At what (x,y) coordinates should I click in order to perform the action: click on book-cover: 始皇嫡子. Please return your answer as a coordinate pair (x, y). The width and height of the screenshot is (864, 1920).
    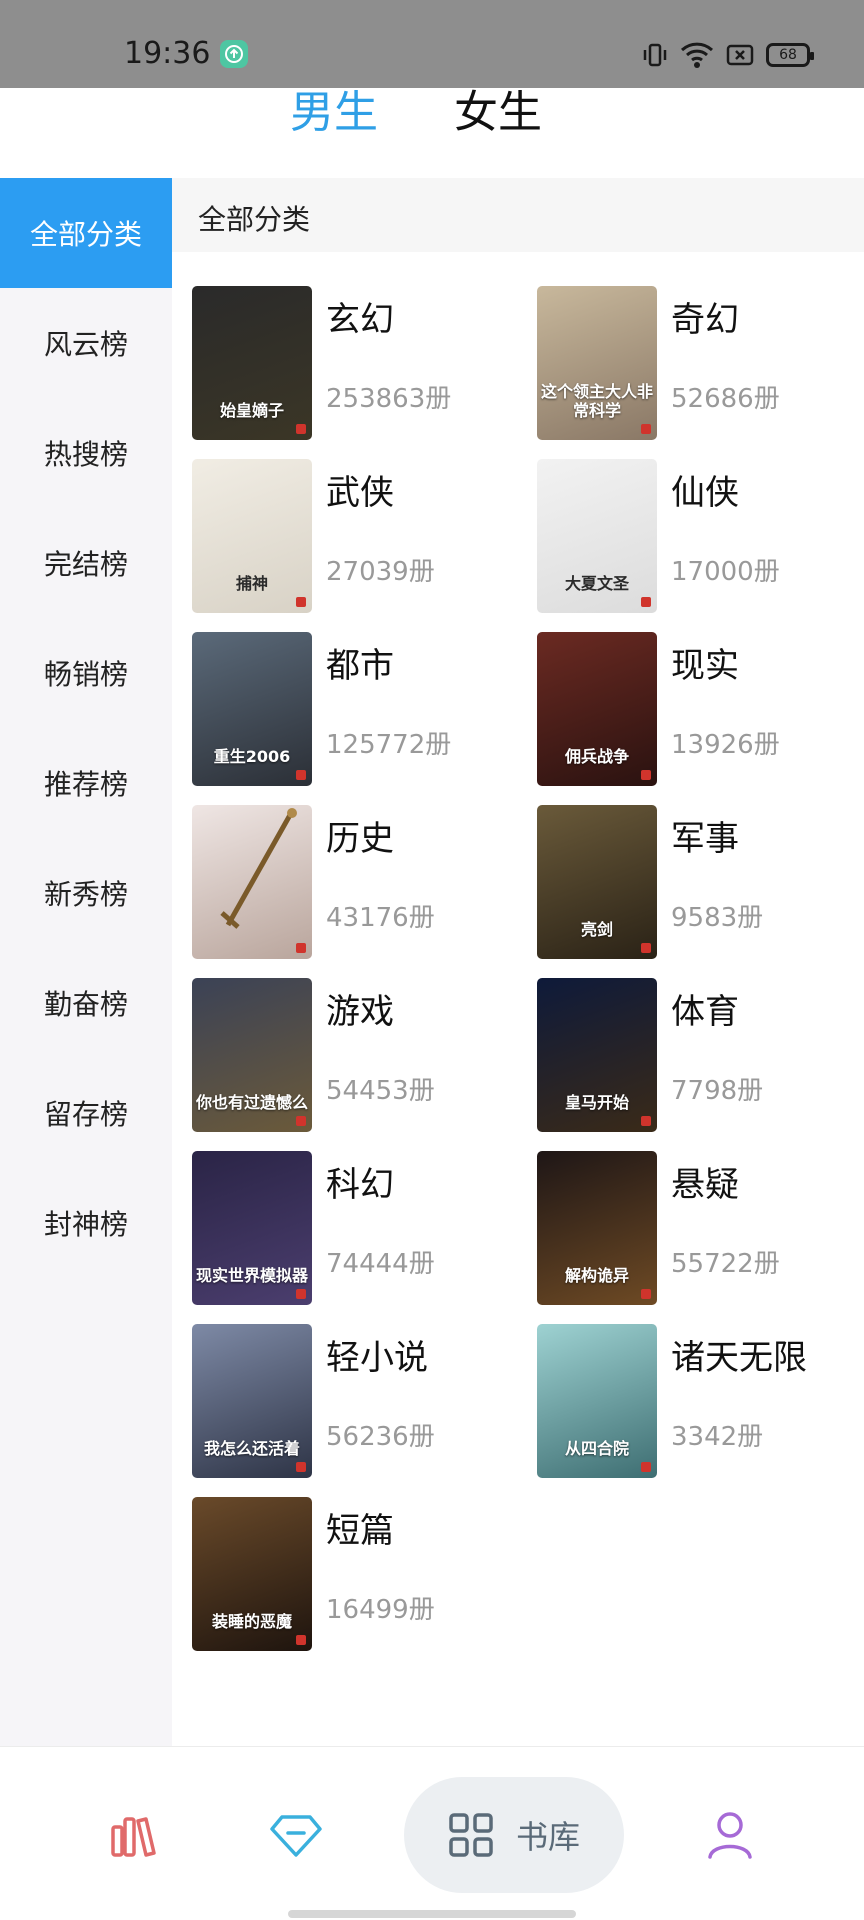
    Looking at the image, I should click on (252, 363).